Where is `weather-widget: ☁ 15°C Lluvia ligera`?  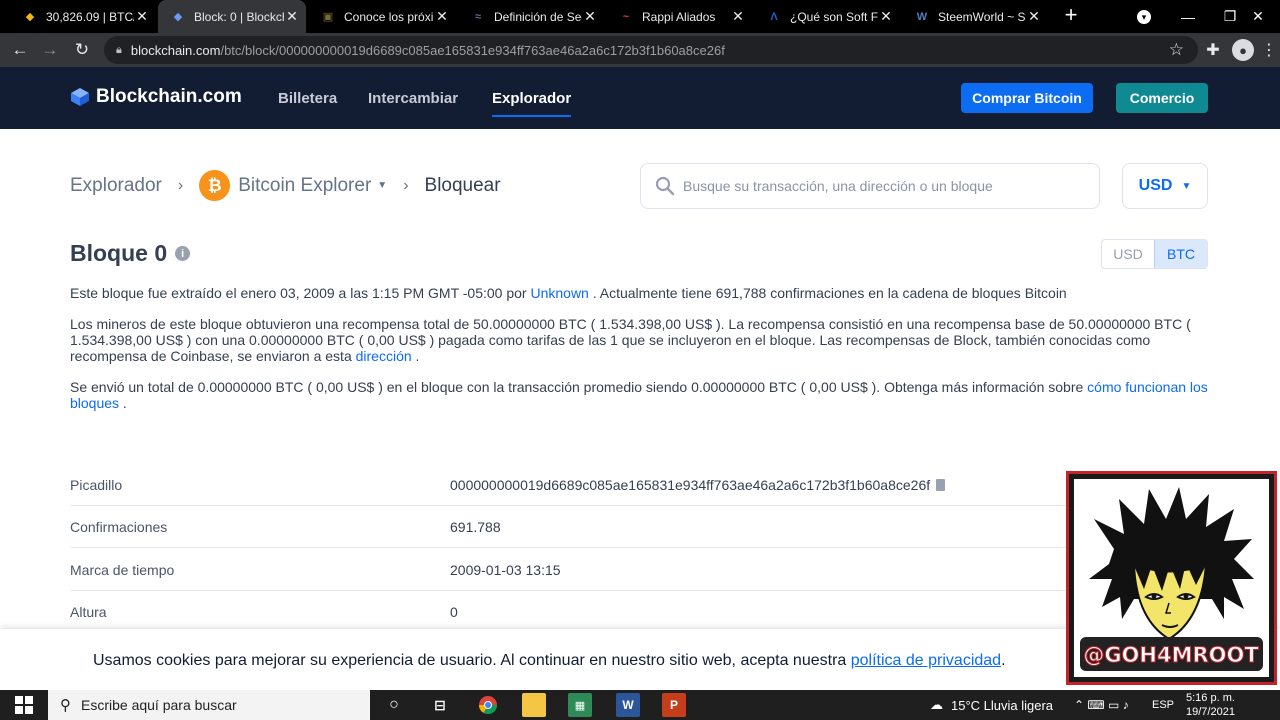 weather-widget: ☁ 15°C Lluvia ligera is located at coordinates (991, 705).